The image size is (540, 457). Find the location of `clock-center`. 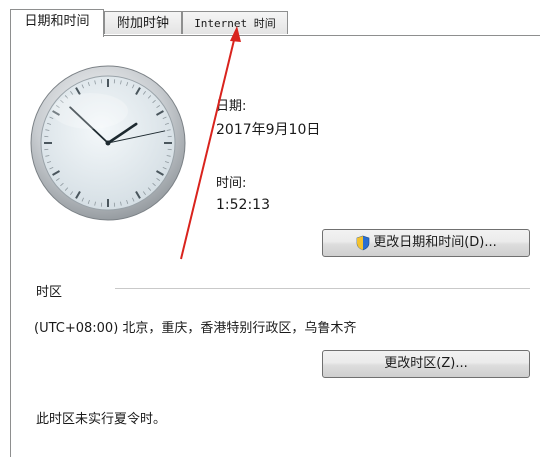

clock-center is located at coordinates (108, 143).